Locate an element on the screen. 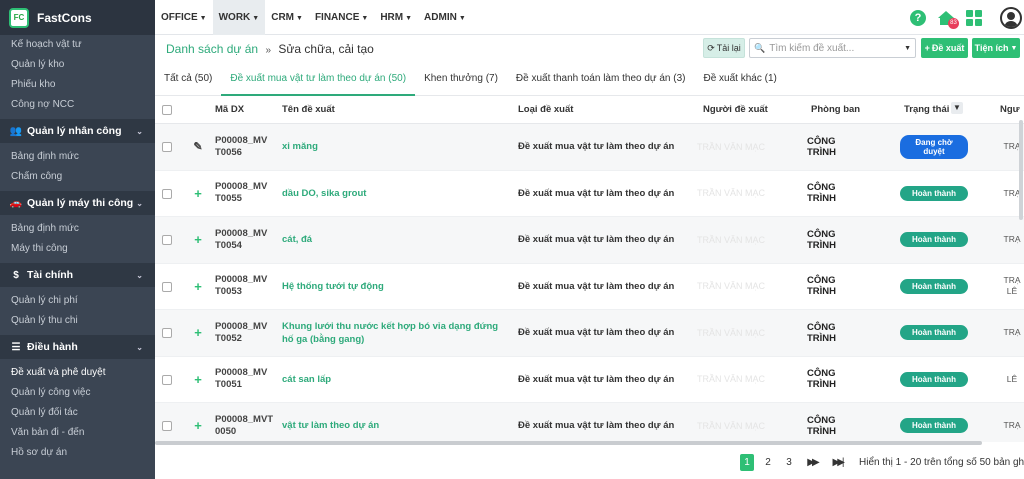  search-box: 🔍 ▼ is located at coordinates (832, 48).